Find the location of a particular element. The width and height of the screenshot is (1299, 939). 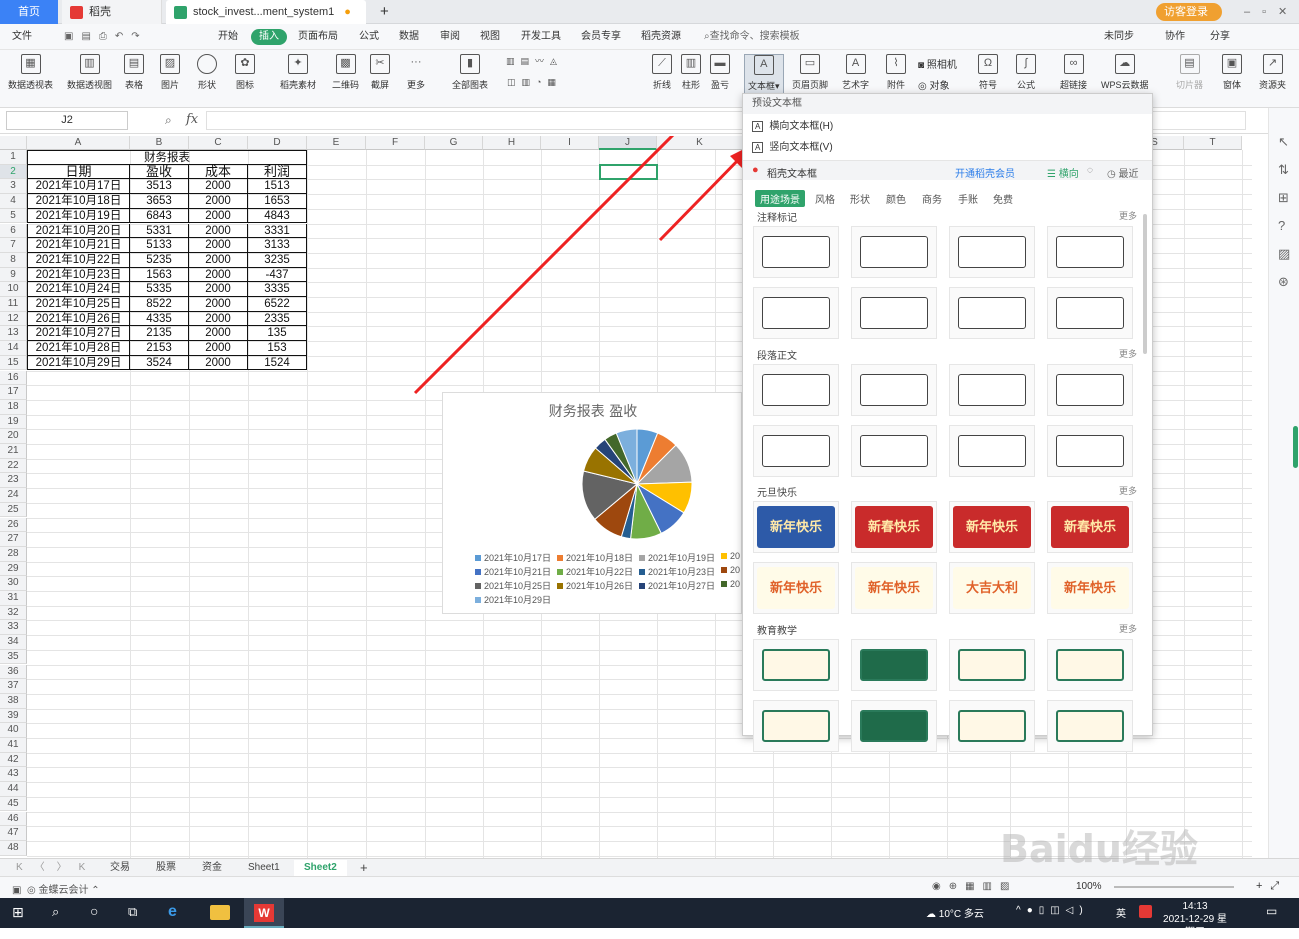

share-button: 分享 is located at coordinates (1220, 37).